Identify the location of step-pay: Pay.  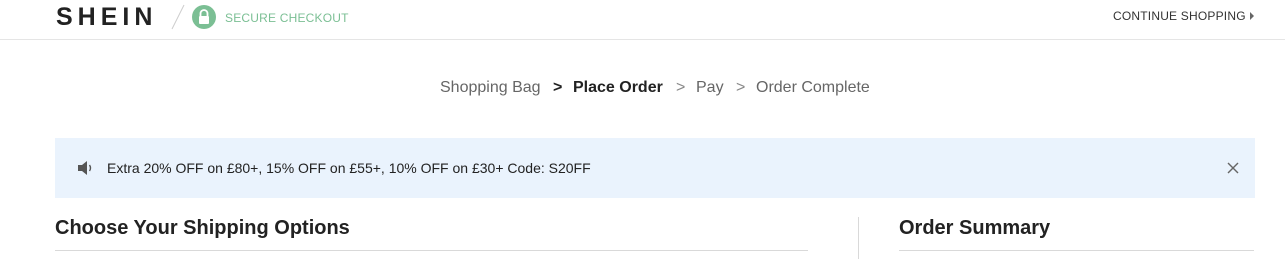
(710, 87).